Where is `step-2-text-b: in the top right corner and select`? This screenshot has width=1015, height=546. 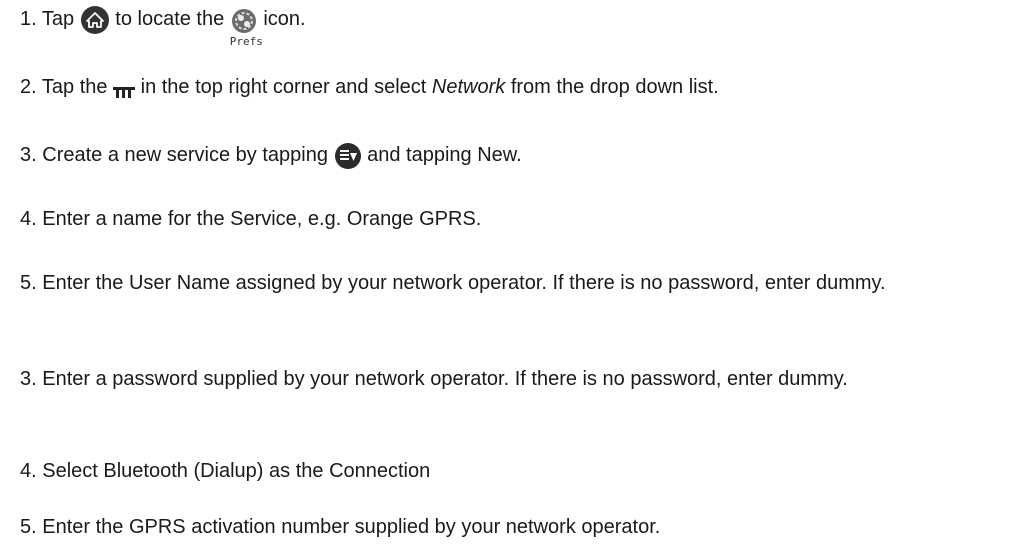 step-2-text-b: in the top right corner and select is located at coordinates (283, 87).